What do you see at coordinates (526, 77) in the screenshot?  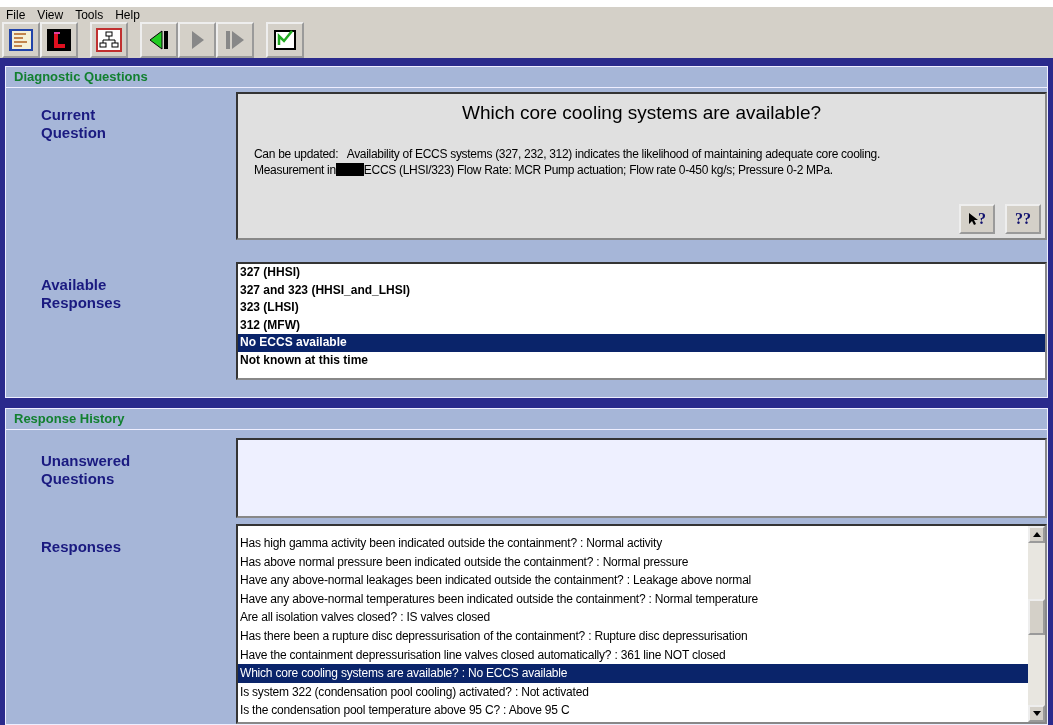 I see `group-title: Diagnostic Questions` at bounding box center [526, 77].